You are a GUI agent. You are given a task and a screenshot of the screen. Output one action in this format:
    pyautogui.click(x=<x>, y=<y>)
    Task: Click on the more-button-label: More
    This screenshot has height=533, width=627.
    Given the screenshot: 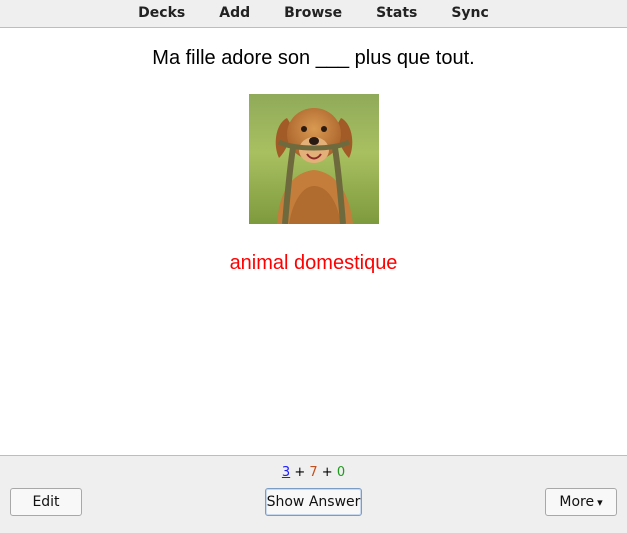 What is the action you would take?
    pyautogui.click(x=577, y=502)
    